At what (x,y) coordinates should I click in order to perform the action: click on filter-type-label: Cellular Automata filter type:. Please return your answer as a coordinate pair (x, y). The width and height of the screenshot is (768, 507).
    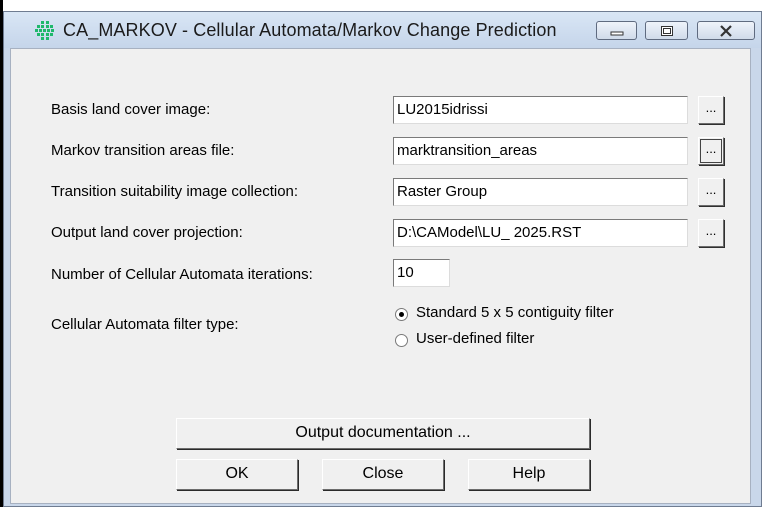
    Looking at the image, I should click on (145, 324).